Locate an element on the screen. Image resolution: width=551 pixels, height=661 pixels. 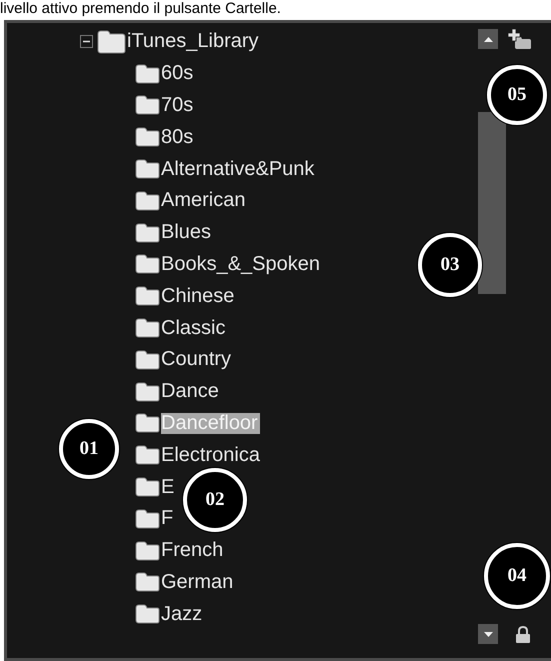
tree-item: F is located at coordinates (168, 519).